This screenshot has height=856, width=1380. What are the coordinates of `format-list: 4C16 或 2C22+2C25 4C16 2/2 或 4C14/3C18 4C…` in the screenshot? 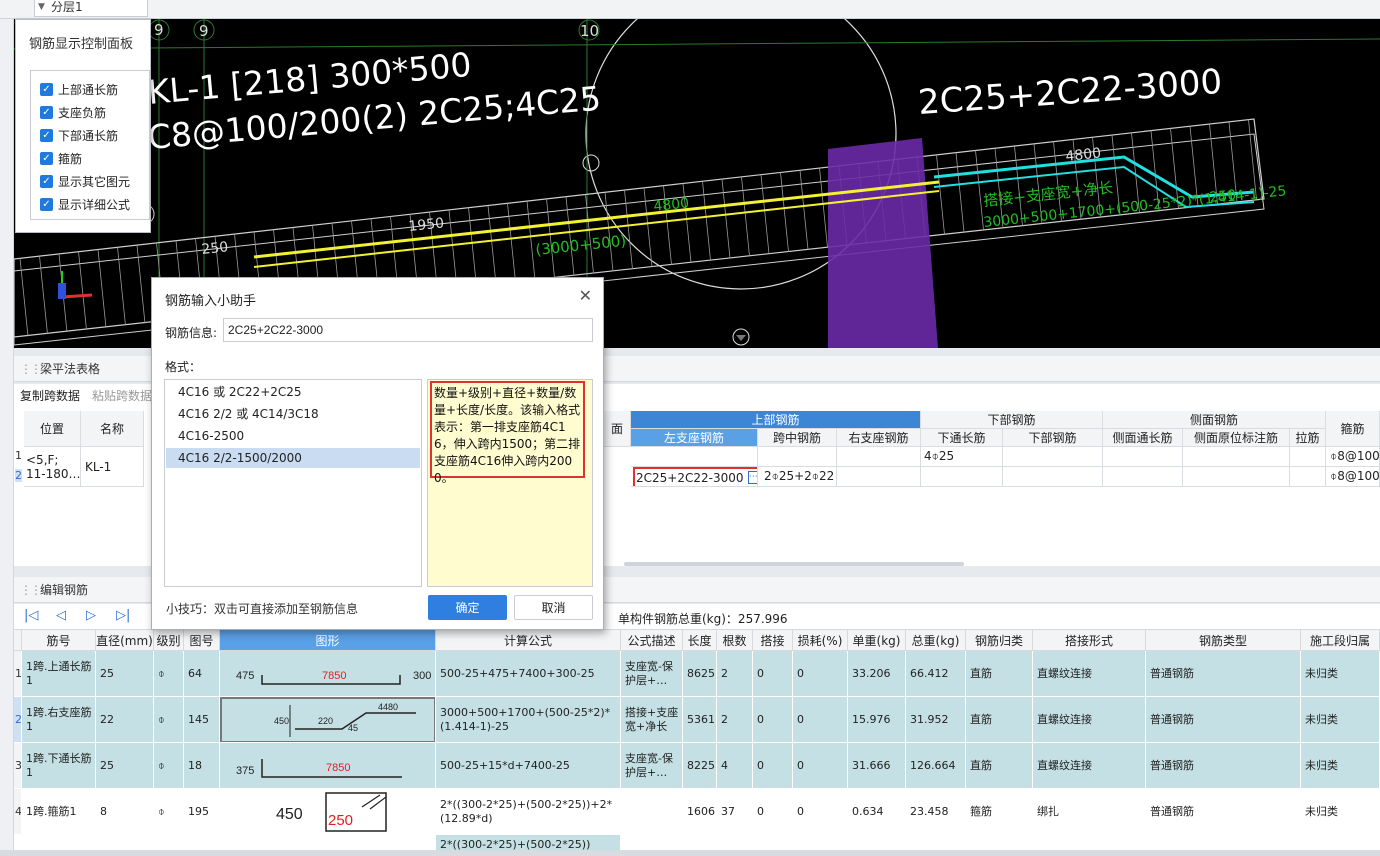 It's located at (293, 483).